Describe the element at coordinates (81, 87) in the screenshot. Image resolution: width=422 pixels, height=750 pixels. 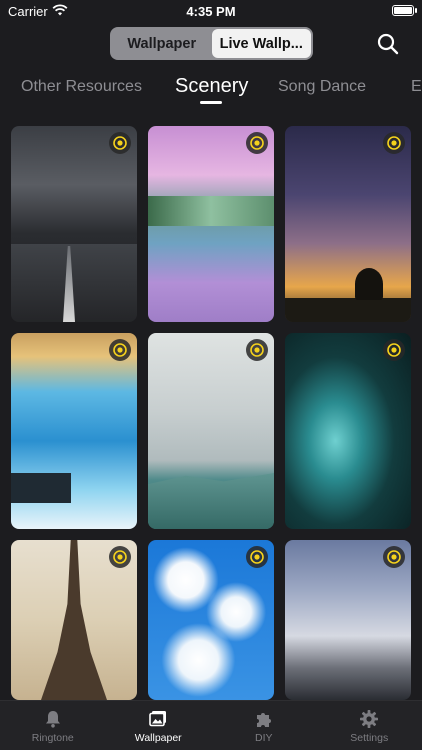
I see `category-other-resources: Other Resources` at that location.